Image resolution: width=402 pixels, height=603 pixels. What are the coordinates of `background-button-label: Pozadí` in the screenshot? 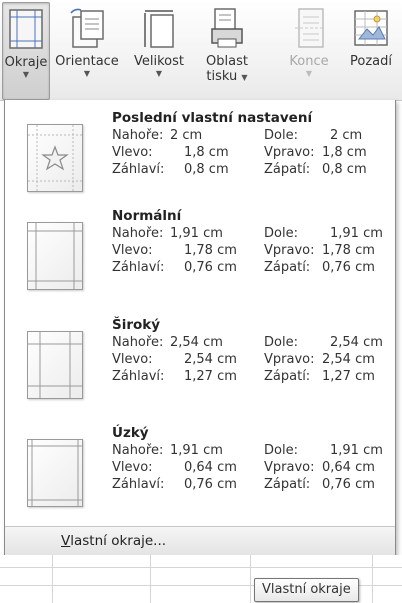 It's located at (371, 61).